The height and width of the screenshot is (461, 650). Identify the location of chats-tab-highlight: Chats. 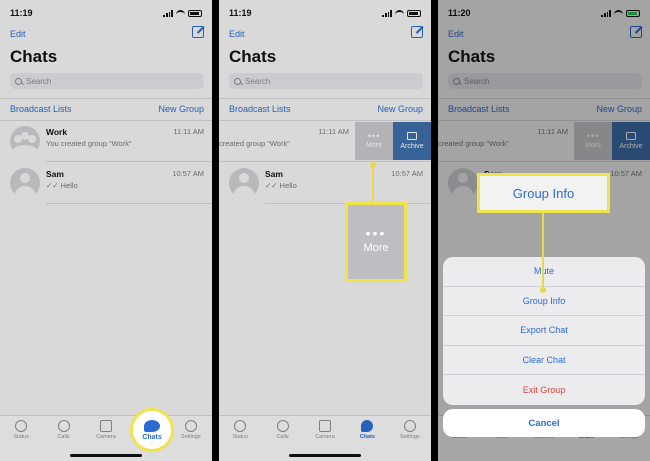
(152, 430).